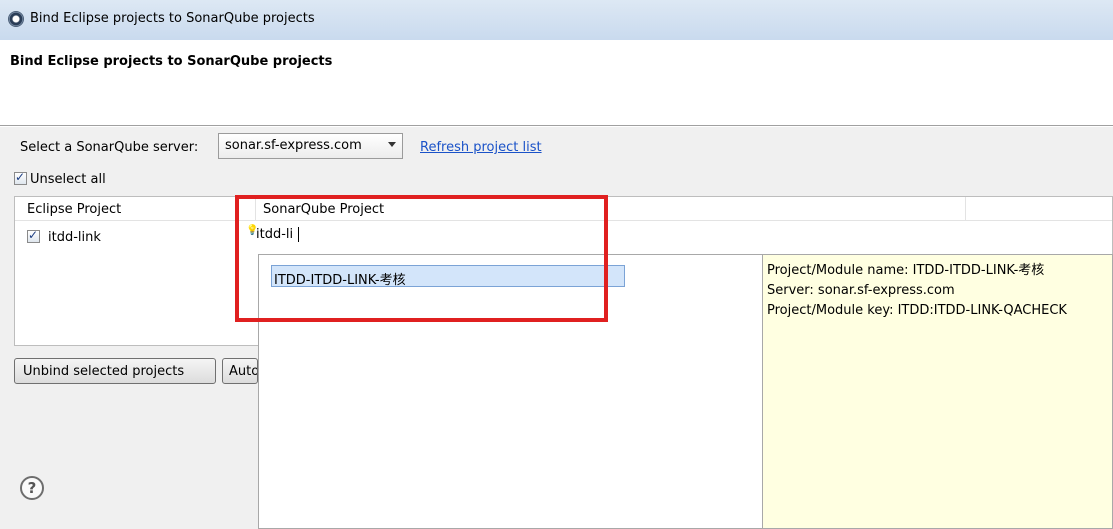  Describe the element at coordinates (68, 179) in the screenshot. I see `unselect-all-label: Unselect all` at that location.